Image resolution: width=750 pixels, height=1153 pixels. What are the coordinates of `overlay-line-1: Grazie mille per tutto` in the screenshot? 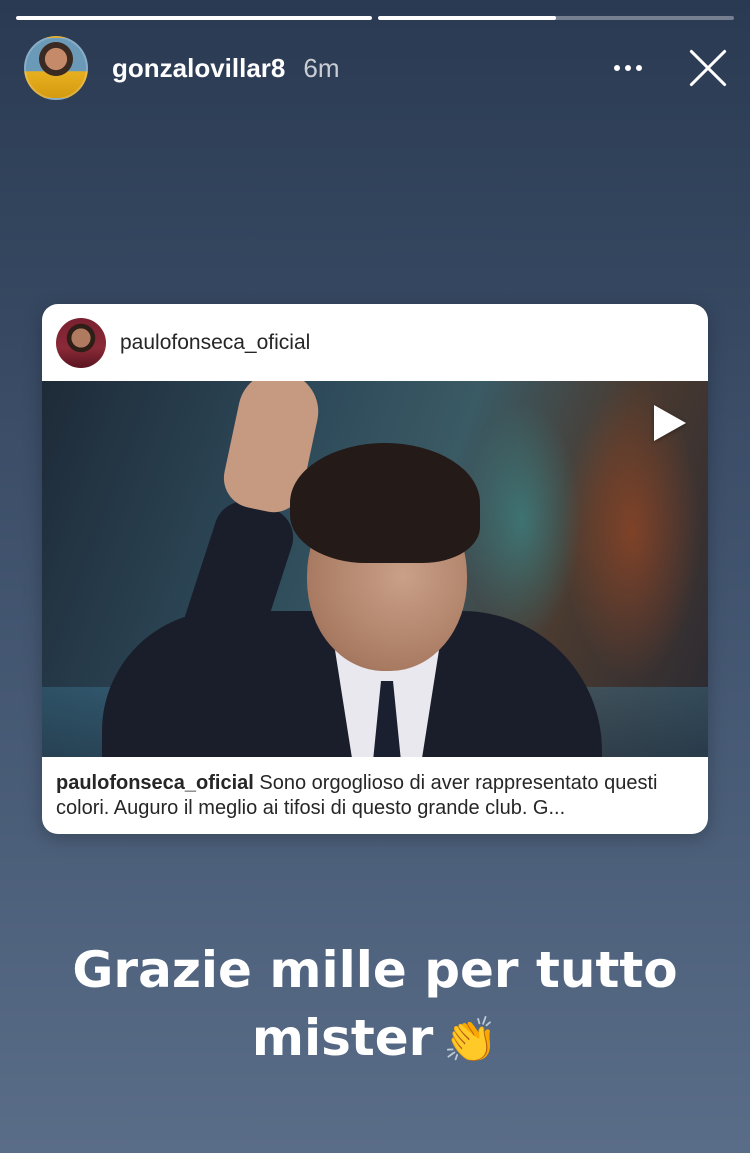 It's located at (375, 970).